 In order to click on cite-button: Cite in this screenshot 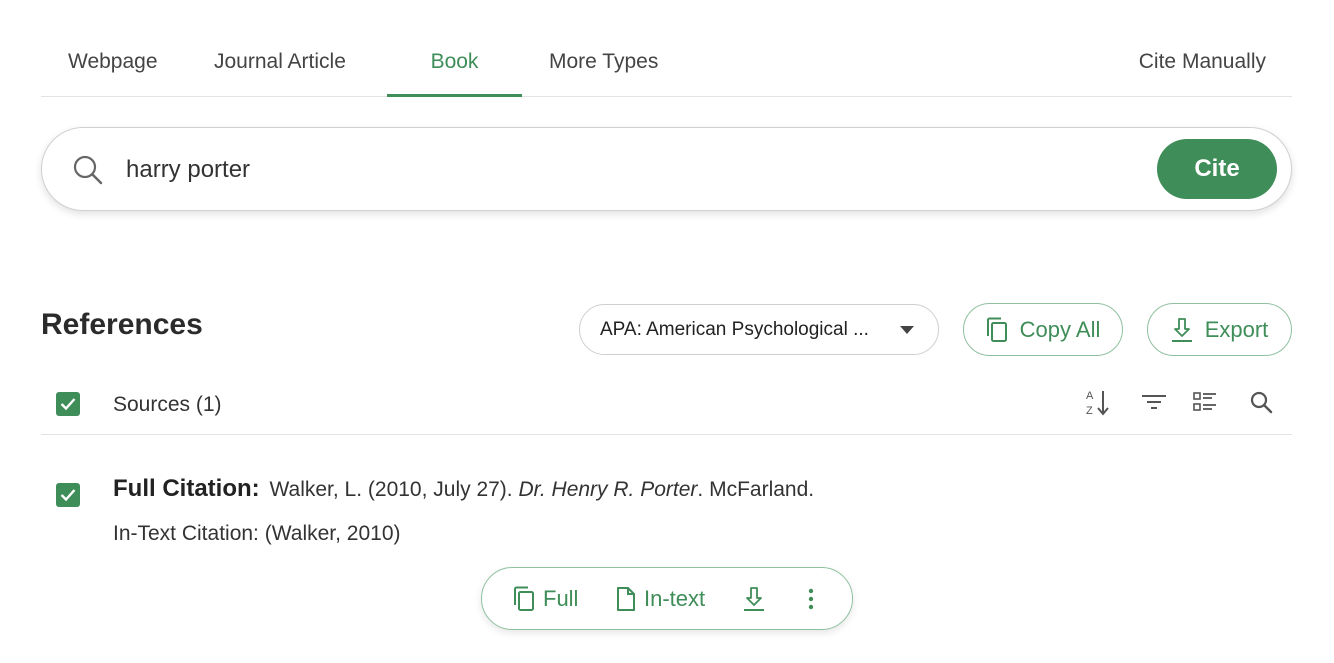, I will do `click(1217, 169)`.